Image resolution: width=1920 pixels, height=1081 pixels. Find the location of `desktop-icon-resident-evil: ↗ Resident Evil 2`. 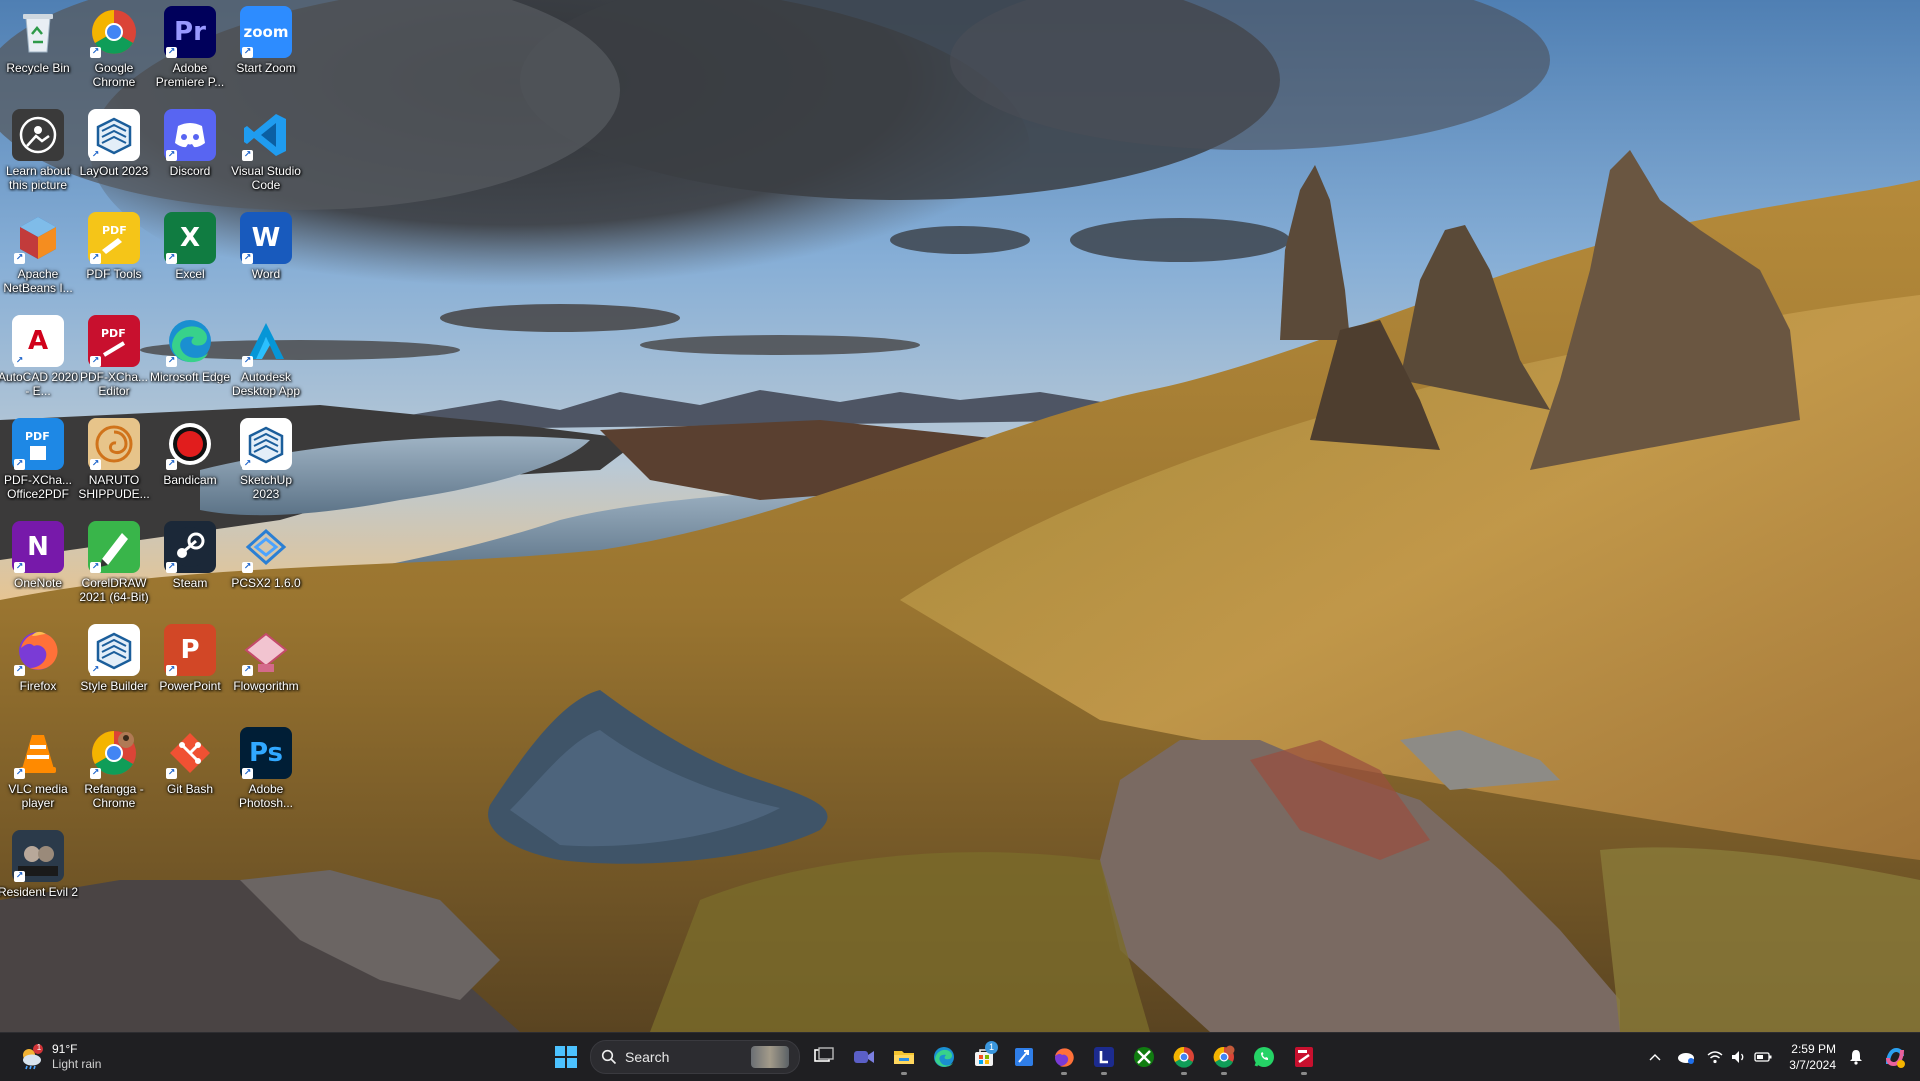

desktop-icon-resident-evil: ↗ Resident Evil 2 is located at coordinates (39, 874).